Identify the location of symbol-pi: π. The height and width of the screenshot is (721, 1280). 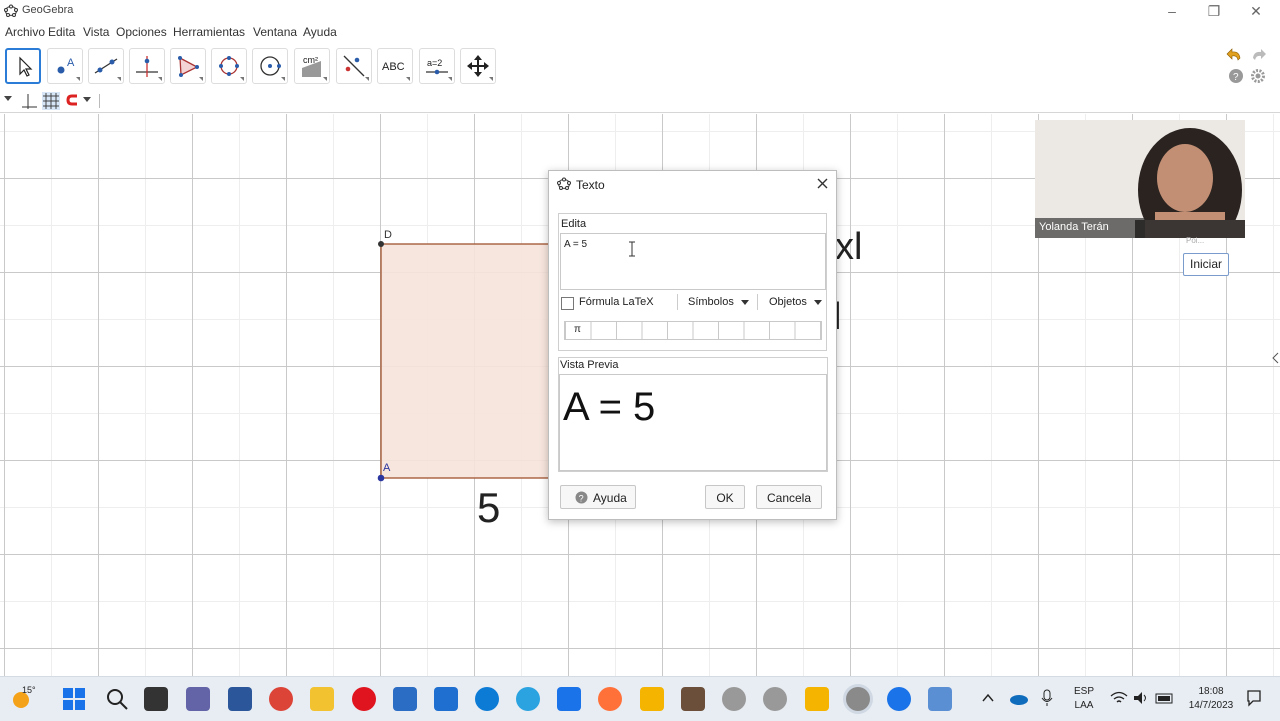
(577, 329).